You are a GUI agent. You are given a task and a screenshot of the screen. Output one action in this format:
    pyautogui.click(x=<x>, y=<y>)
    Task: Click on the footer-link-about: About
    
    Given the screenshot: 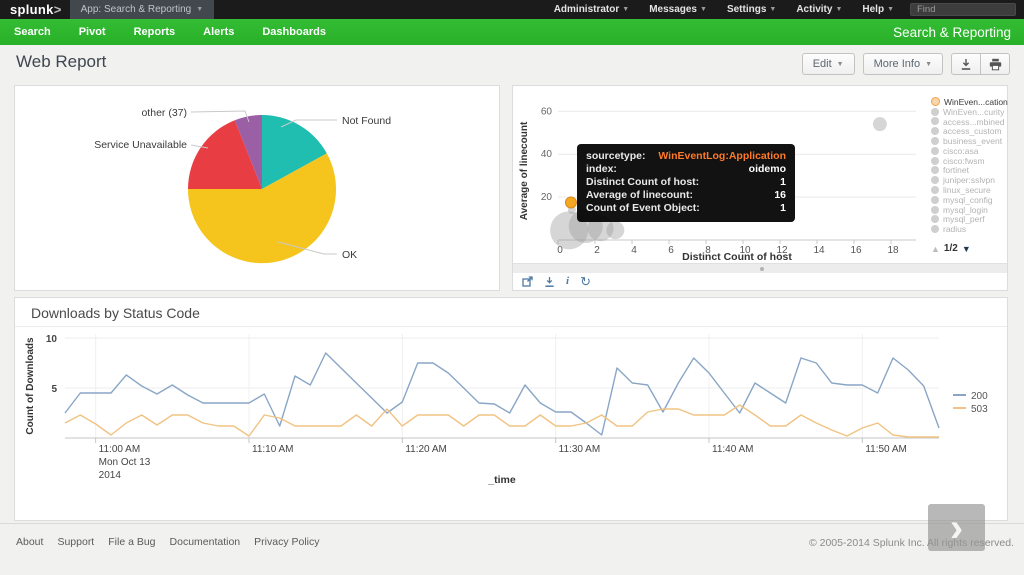 What is the action you would take?
    pyautogui.click(x=29, y=542)
    